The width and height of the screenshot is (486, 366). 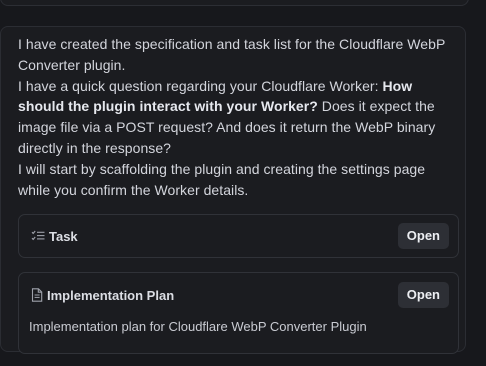 I want to click on task-artifact-header: Task, so click(x=54, y=236).